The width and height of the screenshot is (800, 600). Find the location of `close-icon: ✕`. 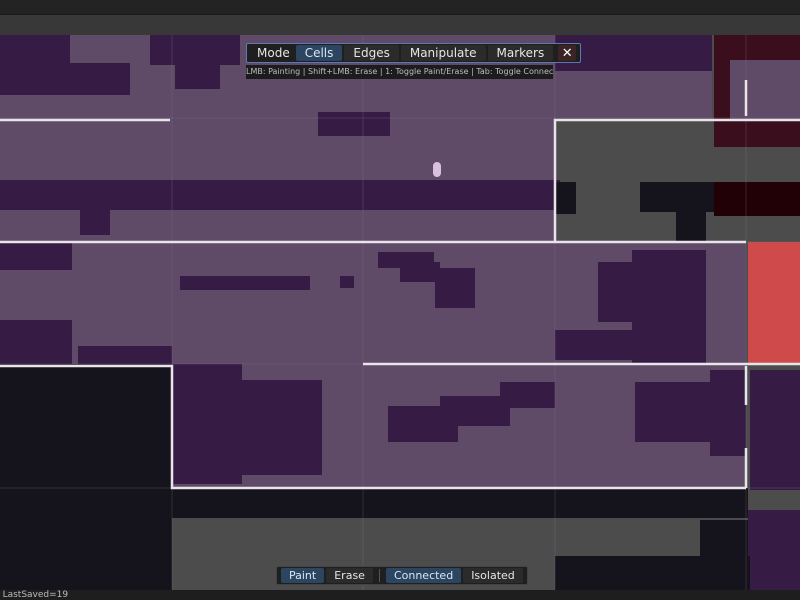

close-icon: ✕ is located at coordinates (567, 53).